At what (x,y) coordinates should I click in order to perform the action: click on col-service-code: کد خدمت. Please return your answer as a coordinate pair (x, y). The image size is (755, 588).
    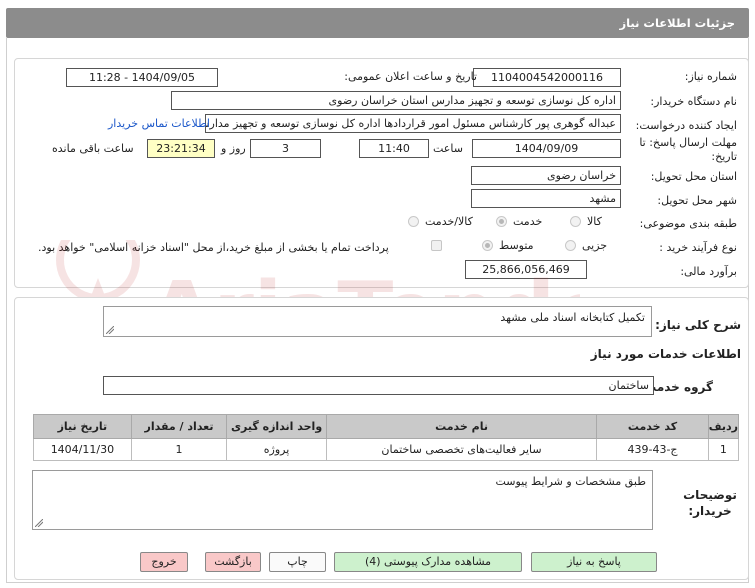
    Looking at the image, I should click on (652, 426).